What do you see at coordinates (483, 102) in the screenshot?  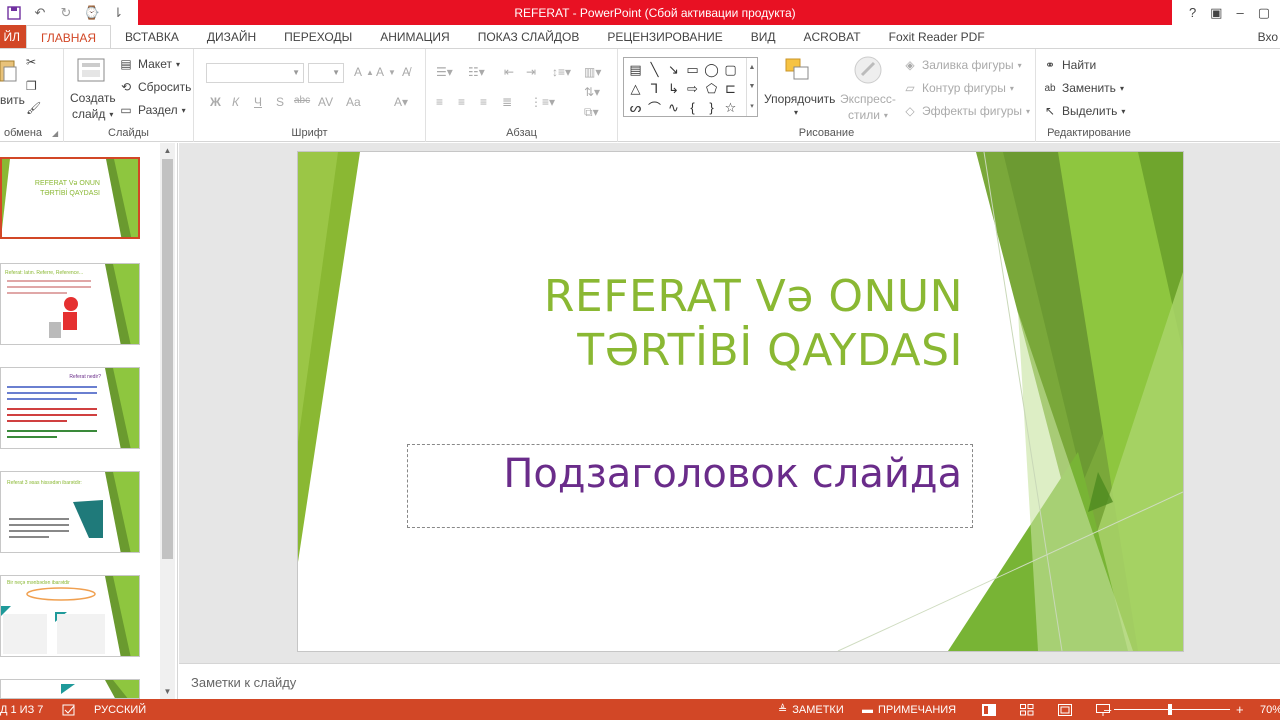 I see `align-right-icon: ≡` at bounding box center [483, 102].